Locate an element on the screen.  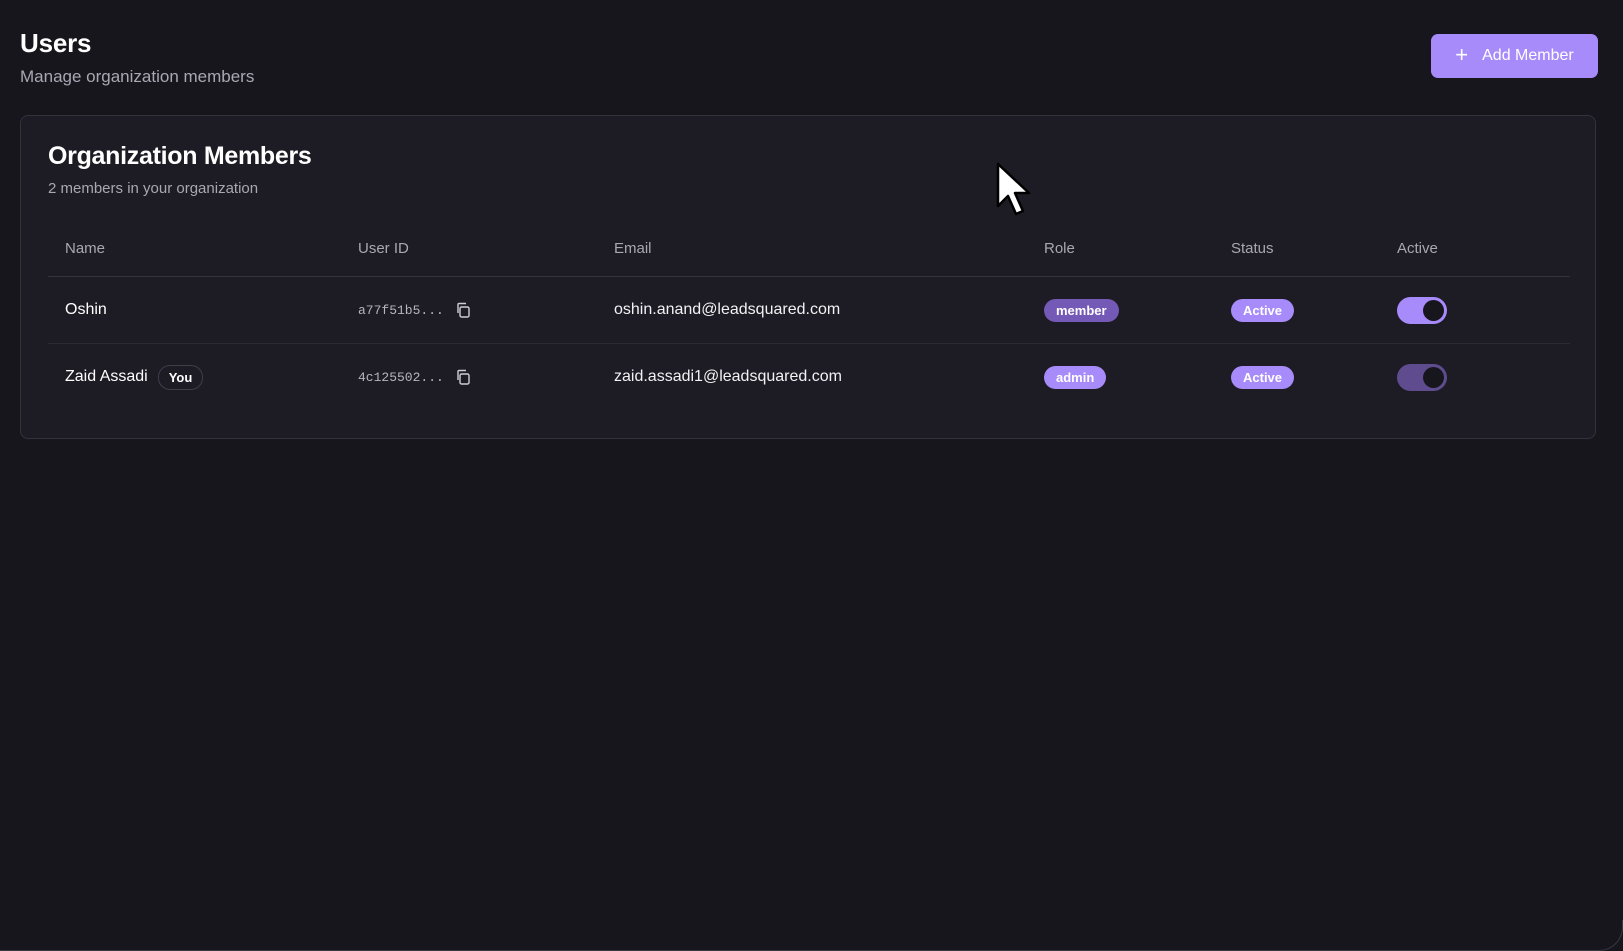
role-badge: admin is located at coordinates (1075, 377).